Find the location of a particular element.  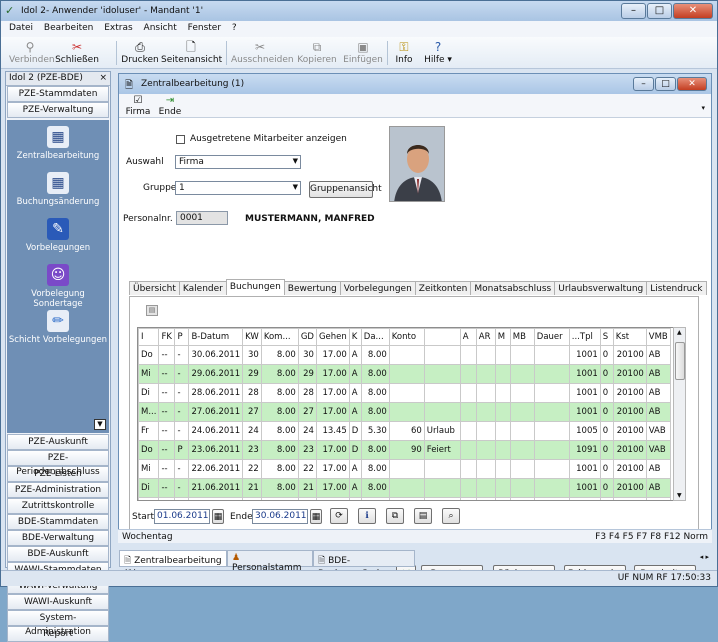

info-button: ⚿ Info is located at coordinates (404, 52).